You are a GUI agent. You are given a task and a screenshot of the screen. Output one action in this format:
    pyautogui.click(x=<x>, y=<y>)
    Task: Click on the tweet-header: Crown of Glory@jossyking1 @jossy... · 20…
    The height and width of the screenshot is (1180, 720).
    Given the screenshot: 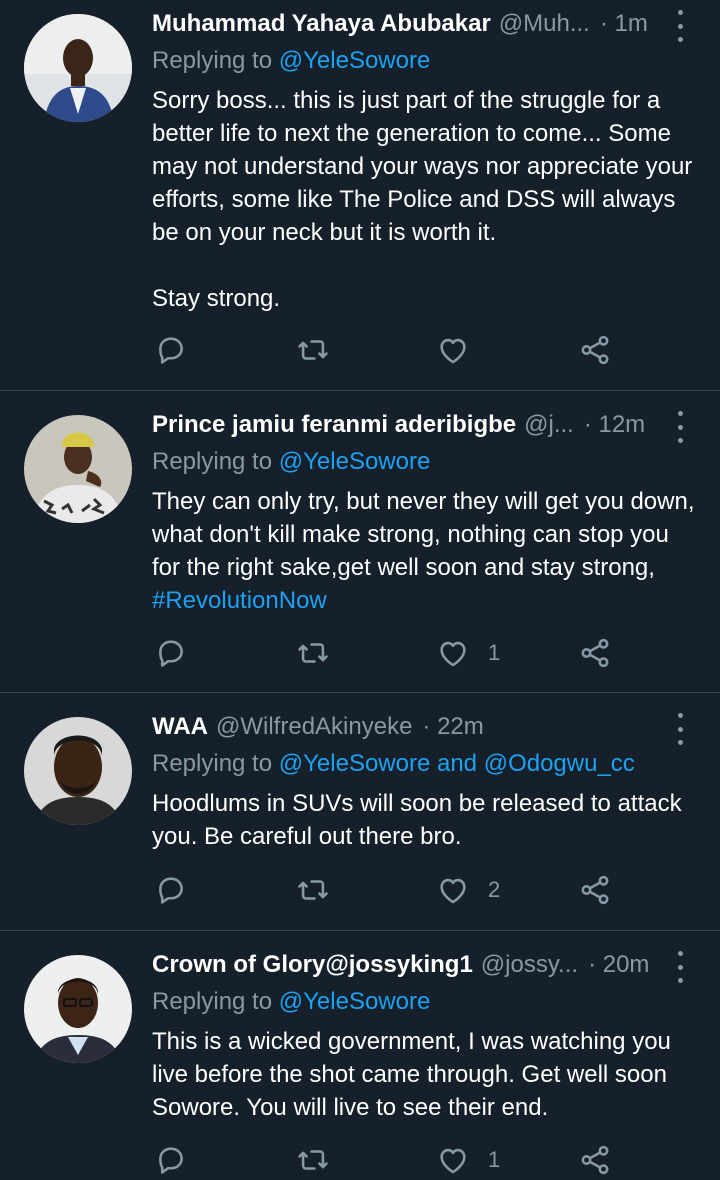 What is the action you would take?
    pyautogui.click(x=401, y=965)
    